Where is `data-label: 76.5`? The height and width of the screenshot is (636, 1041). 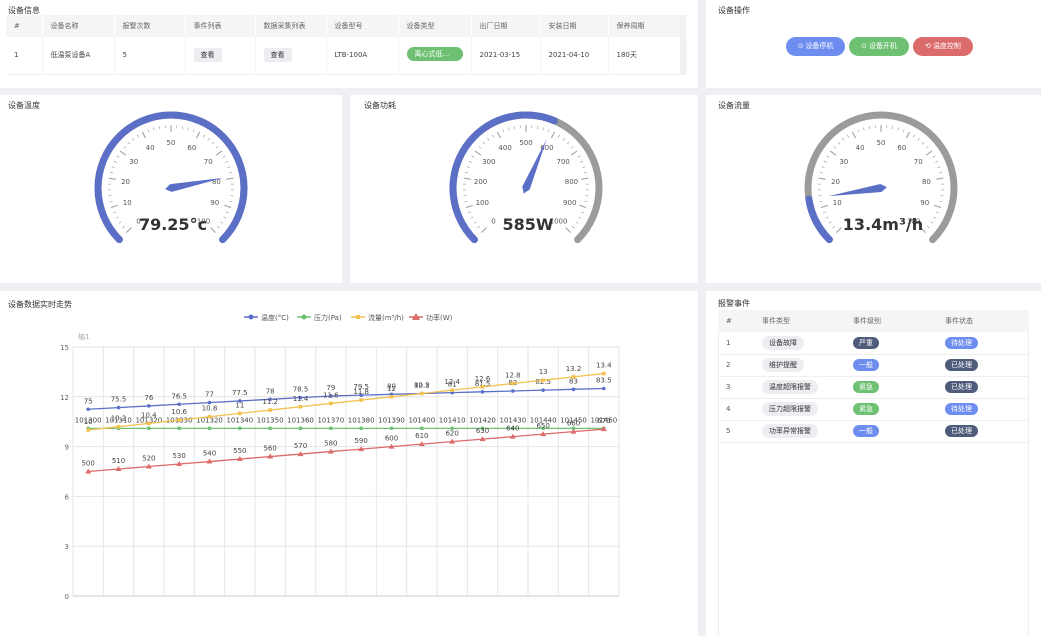 data-label: 76.5 is located at coordinates (179, 396).